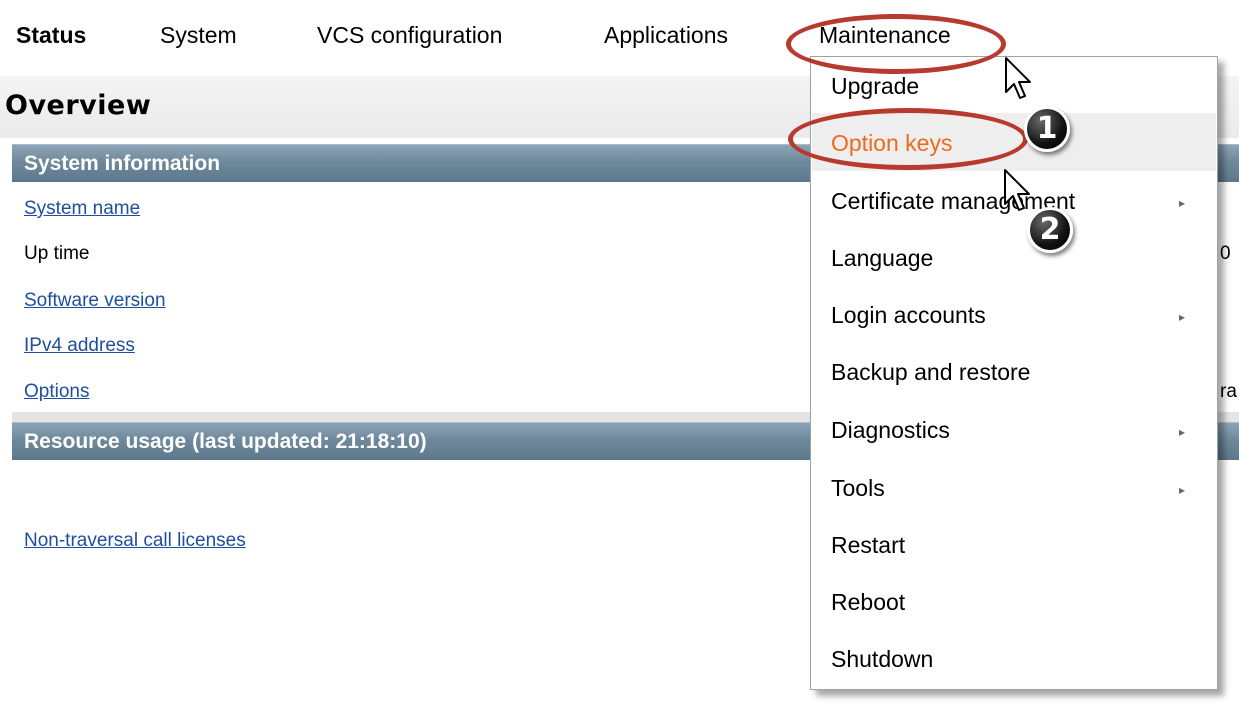 This screenshot has width=1239, height=704. I want to click on up-time-value-truncated: 0, so click(1225, 253).